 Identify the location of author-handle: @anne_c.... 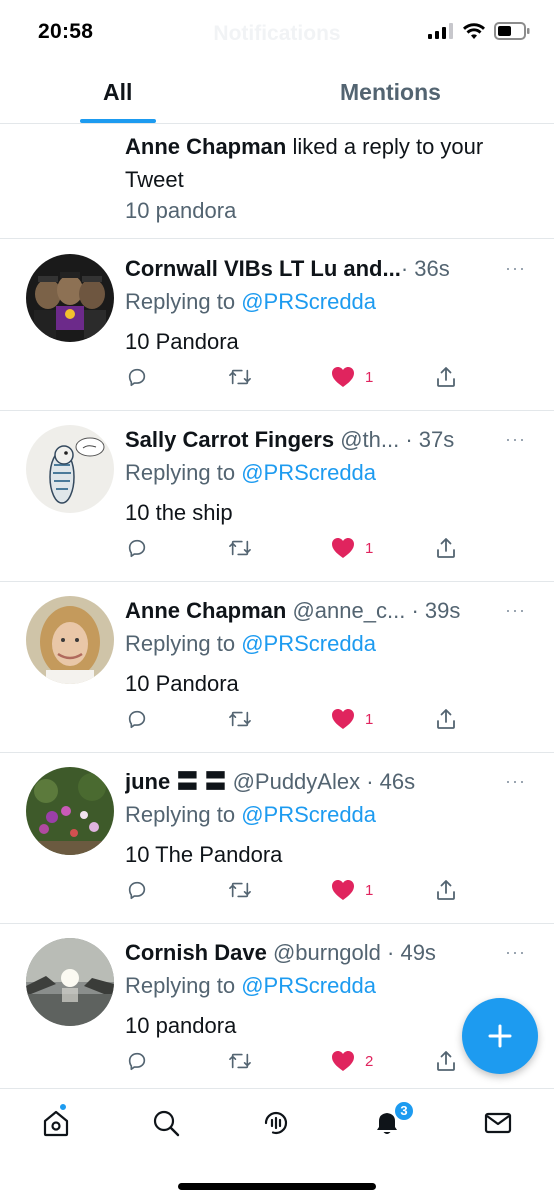
(346, 610).